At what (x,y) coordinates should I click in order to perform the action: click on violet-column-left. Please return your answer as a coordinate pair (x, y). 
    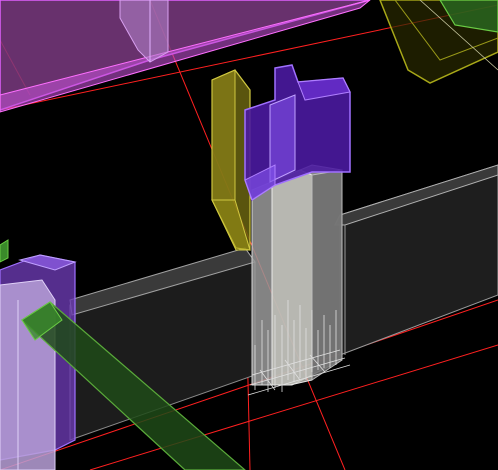
    Looking at the image, I should click on (38, 362).